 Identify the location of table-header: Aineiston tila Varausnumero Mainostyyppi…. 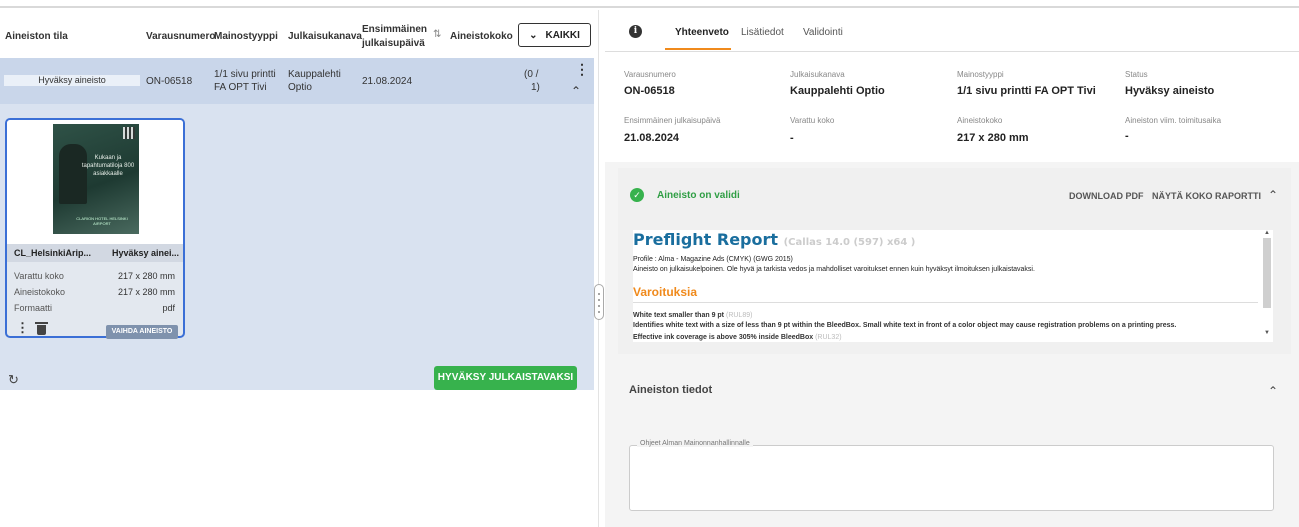
(297, 34).